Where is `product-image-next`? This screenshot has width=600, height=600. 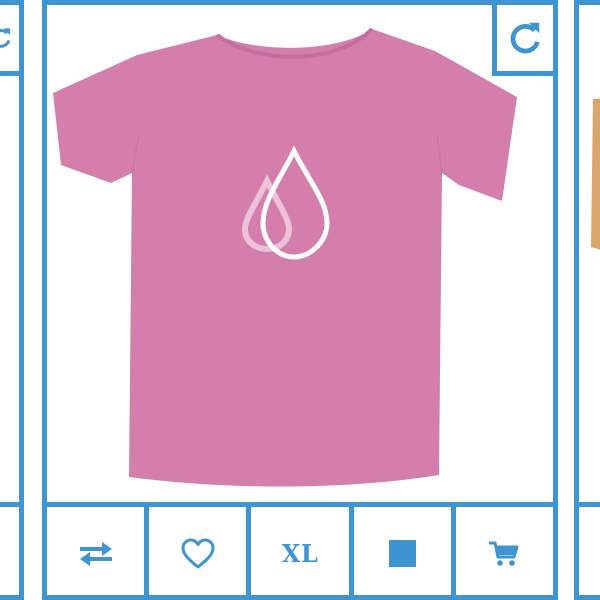
product-image-next is located at coordinates (595, 174).